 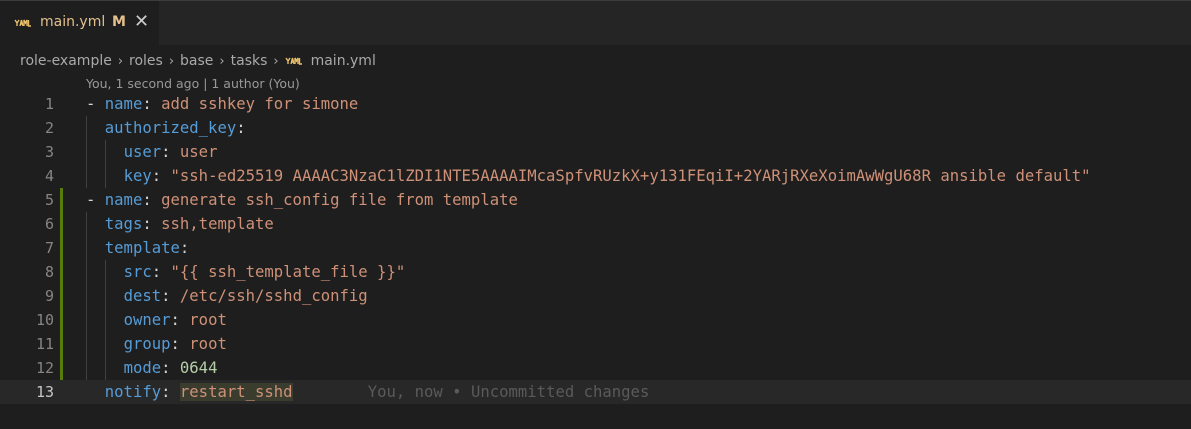 I want to click on tab-title: main.yml, so click(x=73, y=22).